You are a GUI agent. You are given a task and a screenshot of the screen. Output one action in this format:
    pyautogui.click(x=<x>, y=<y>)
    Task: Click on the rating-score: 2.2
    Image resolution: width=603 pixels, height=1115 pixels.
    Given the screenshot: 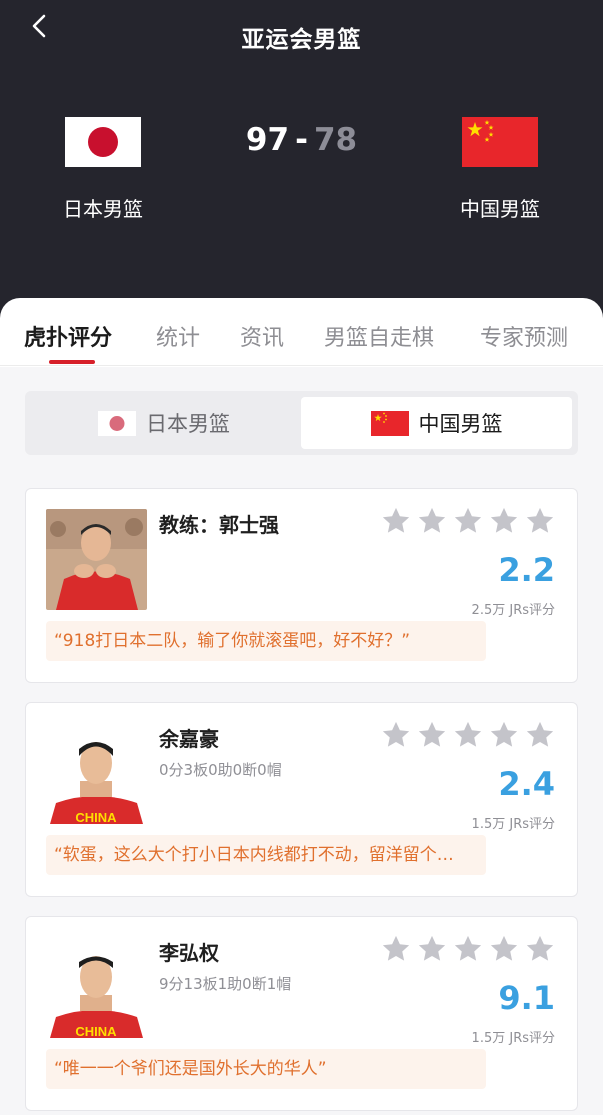 What is the action you would take?
    pyautogui.click(x=526, y=570)
    